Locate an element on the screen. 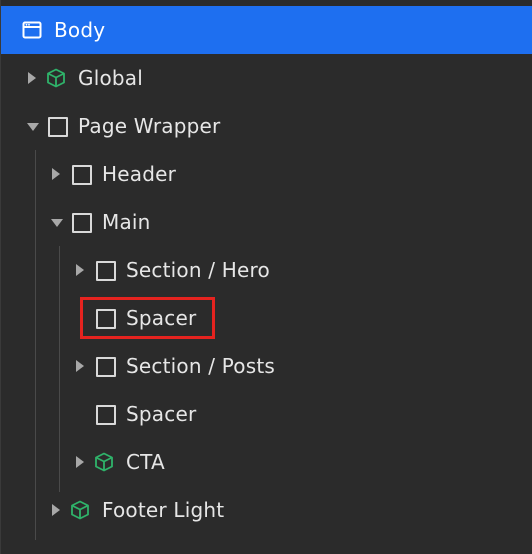  tree-label-page-wrapper: Page Wrapper is located at coordinates (149, 126).